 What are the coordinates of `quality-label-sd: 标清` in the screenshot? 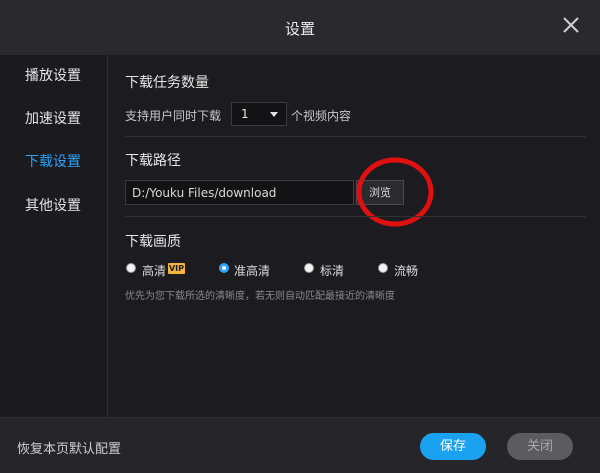 It's located at (332, 270).